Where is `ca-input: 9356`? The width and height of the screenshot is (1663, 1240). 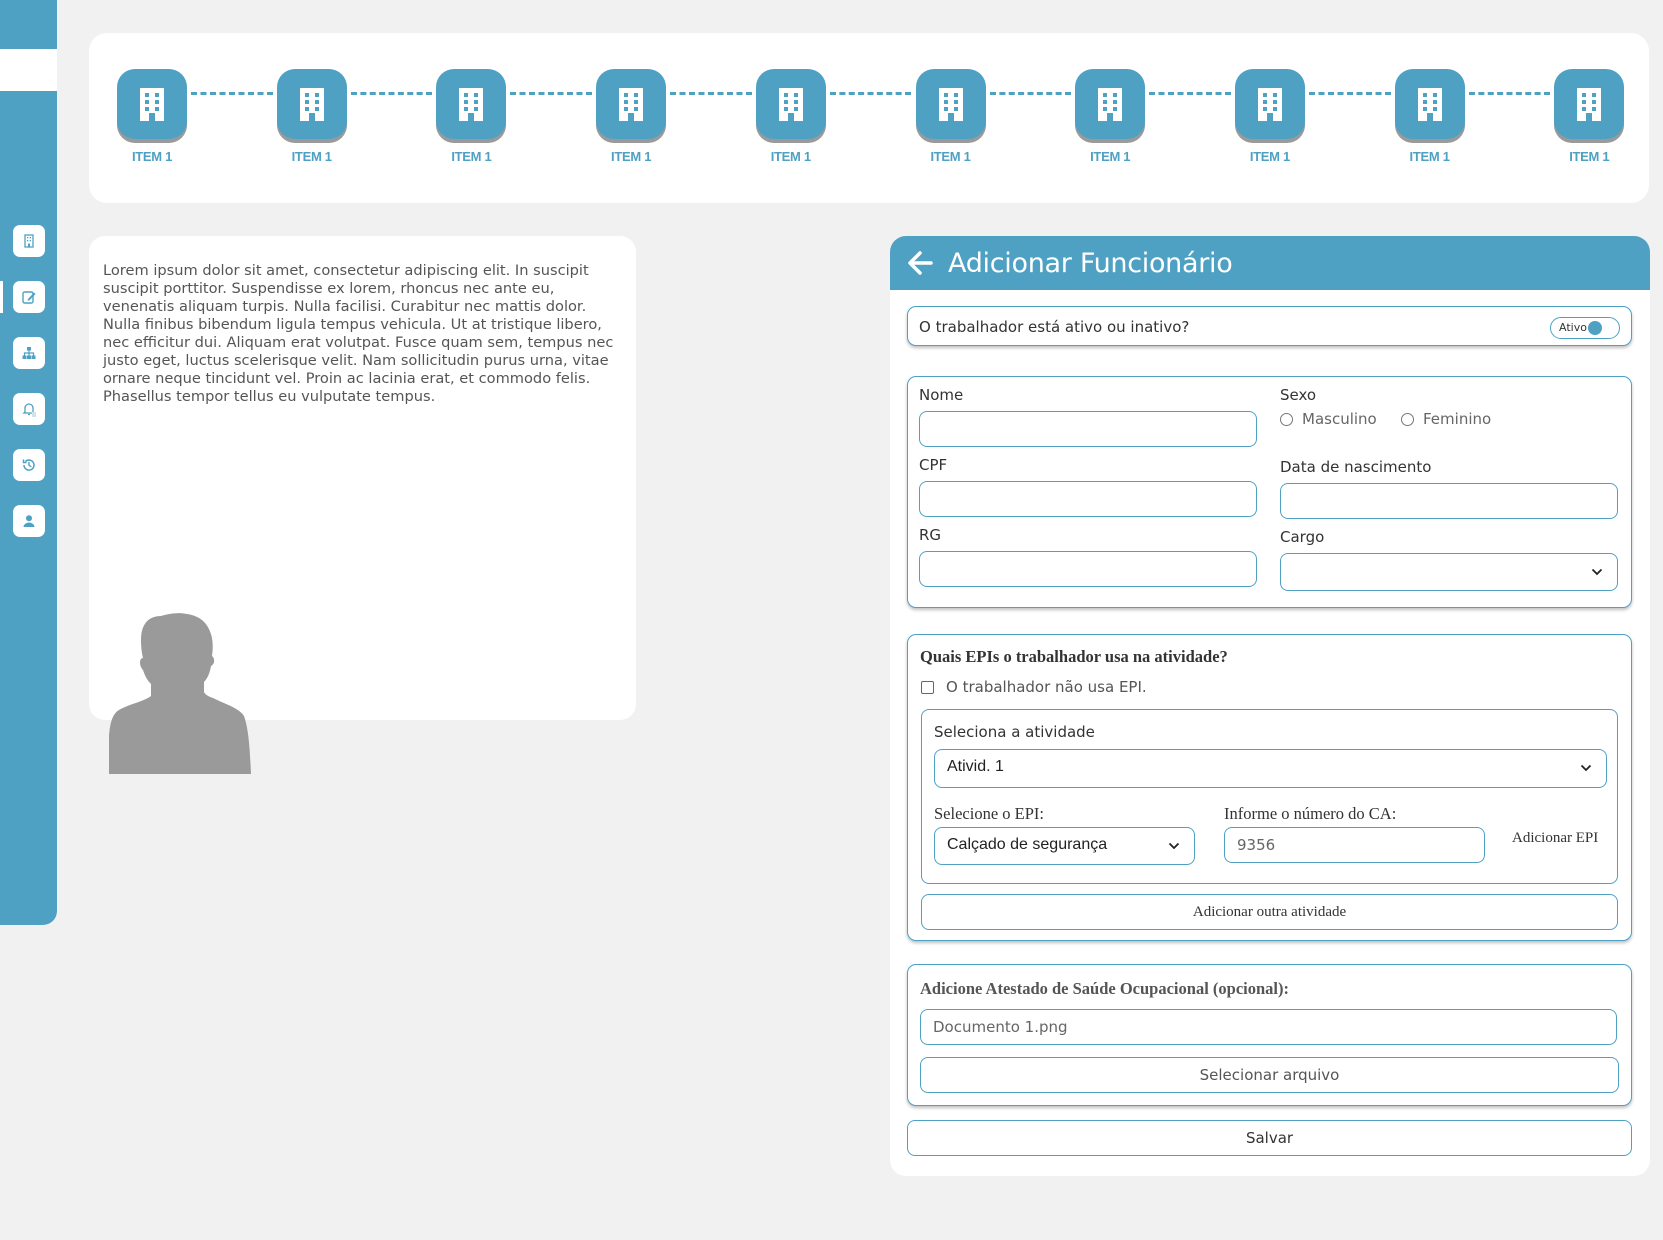
ca-input: 9356 is located at coordinates (1354, 845).